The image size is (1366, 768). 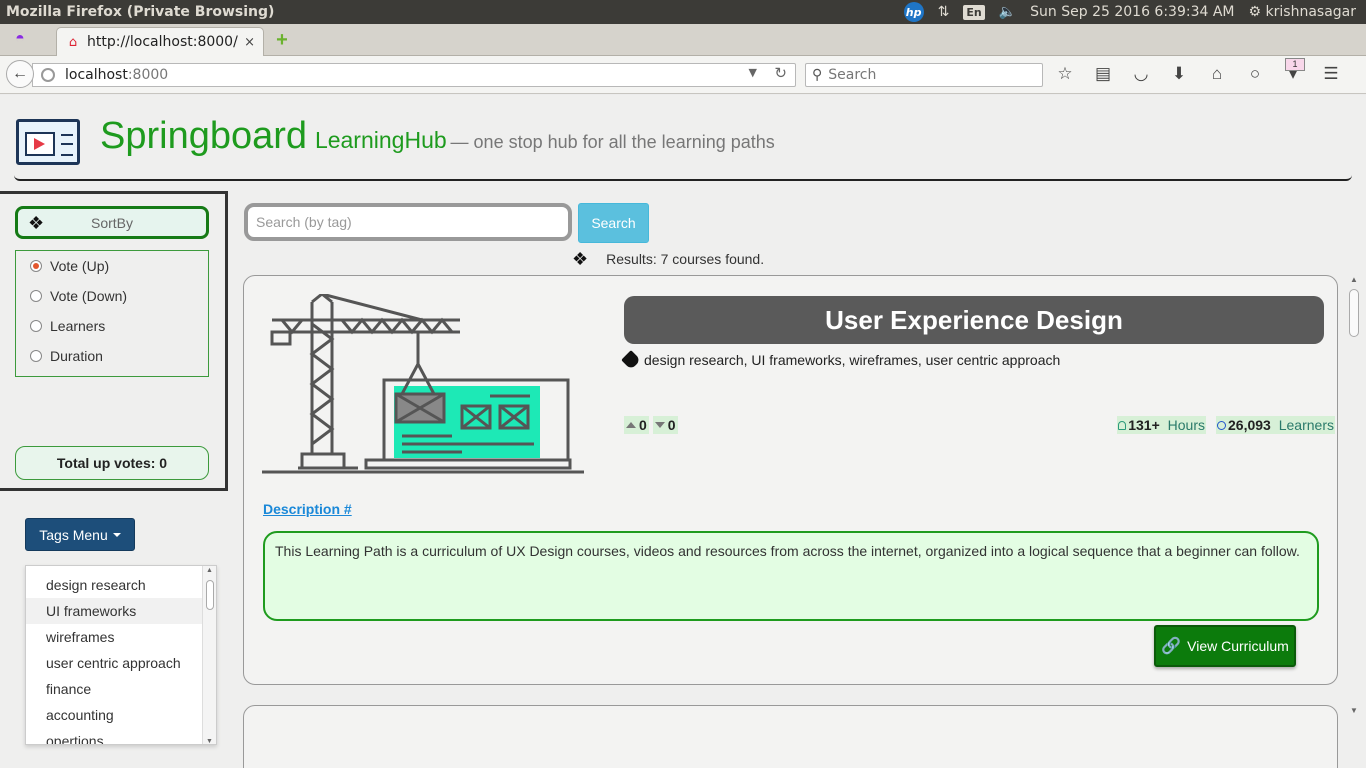 I want to click on url-host: localhost, so click(x=96, y=75).